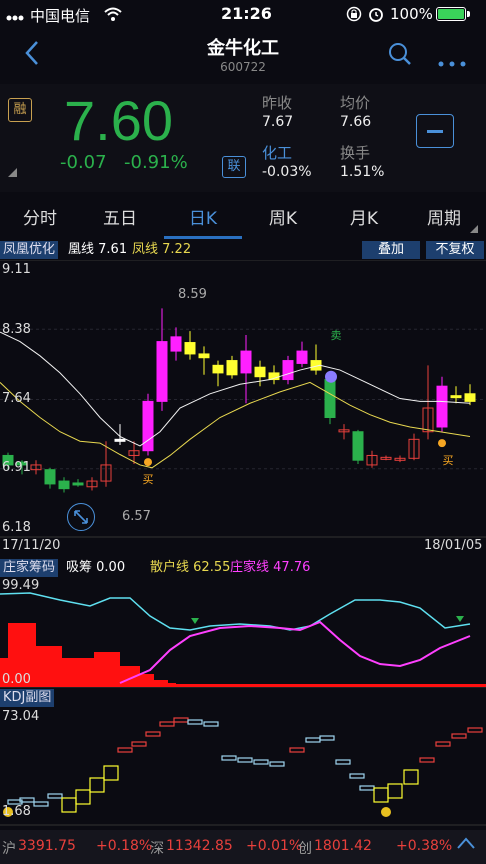 Image resolution: width=486 pixels, height=864 pixels. Describe the element at coordinates (243, 67) in the screenshot. I see `stock-code: 600722` at that location.